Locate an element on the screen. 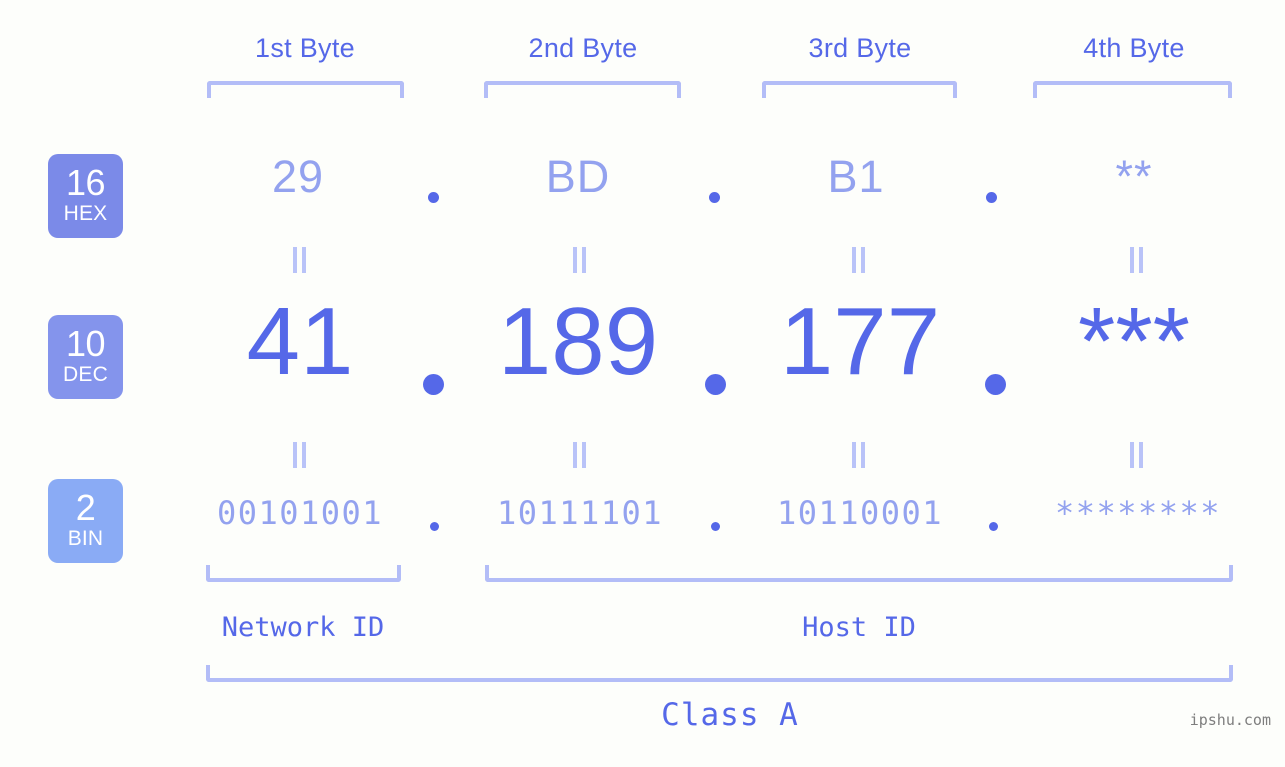  byte-label-1: 1st Byte is located at coordinates (305, 48).